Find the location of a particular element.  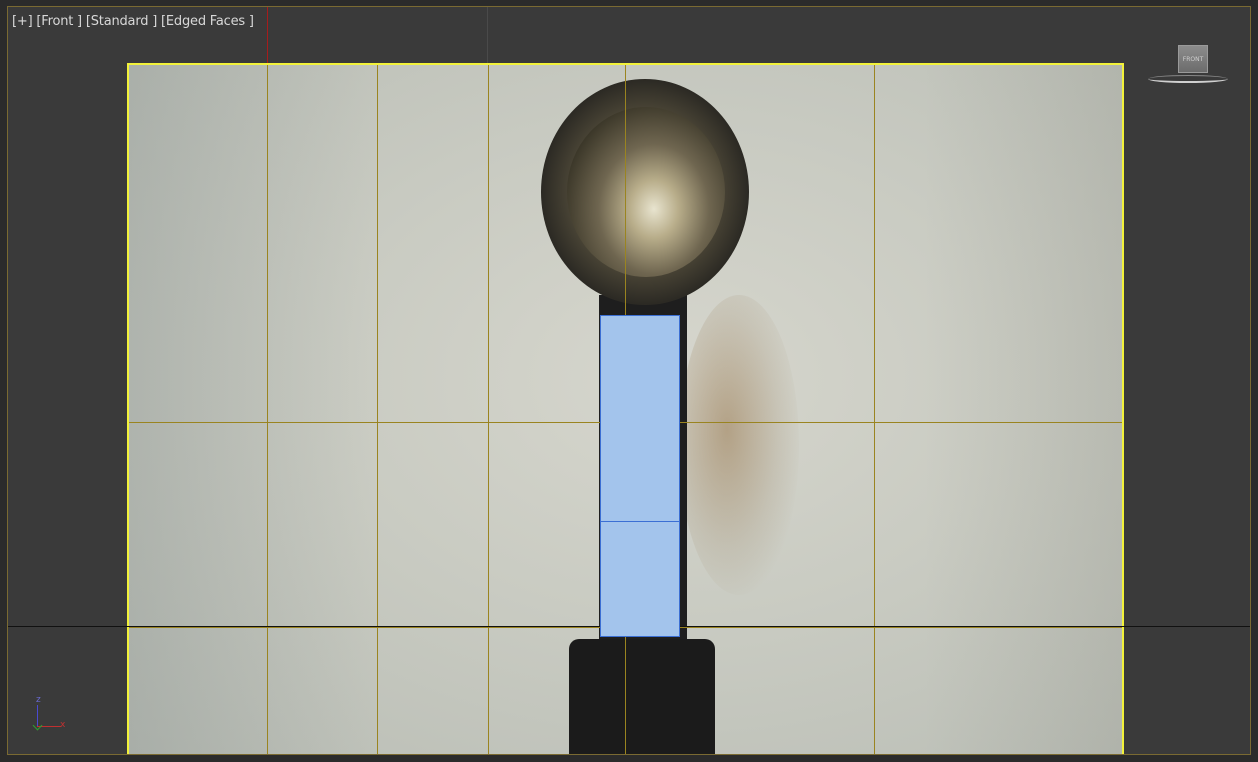

viewport-shading-menu: [Standard ] is located at coordinates (121, 21).